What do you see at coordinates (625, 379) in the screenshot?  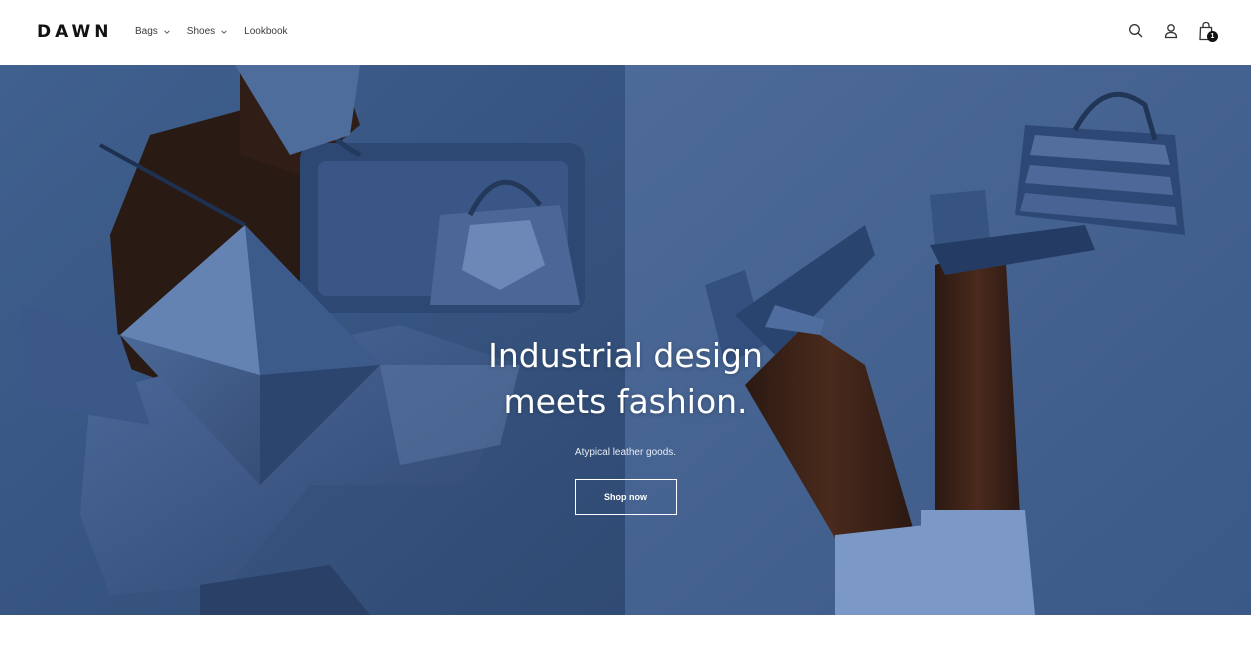 I see `hero-title: Industrial design meets fashion.` at bounding box center [625, 379].